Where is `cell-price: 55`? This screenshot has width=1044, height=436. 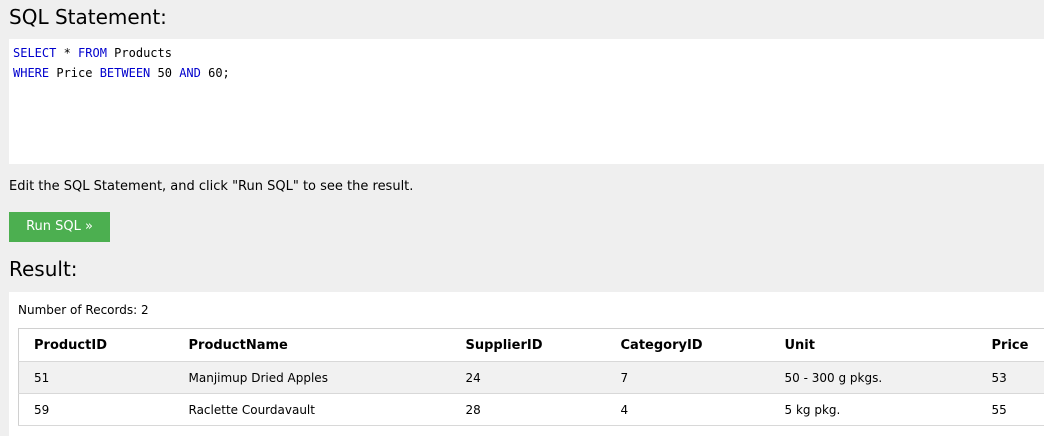
cell-price: 55 is located at coordinates (1010, 409).